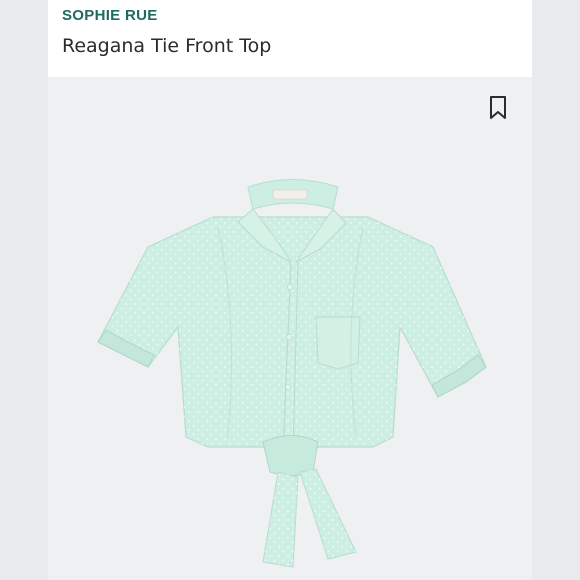 The height and width of the screenshot is (580, 580). I want to click on product-header: SOPHIE RUE Reagana Tie Front Top, so click(290, 38).